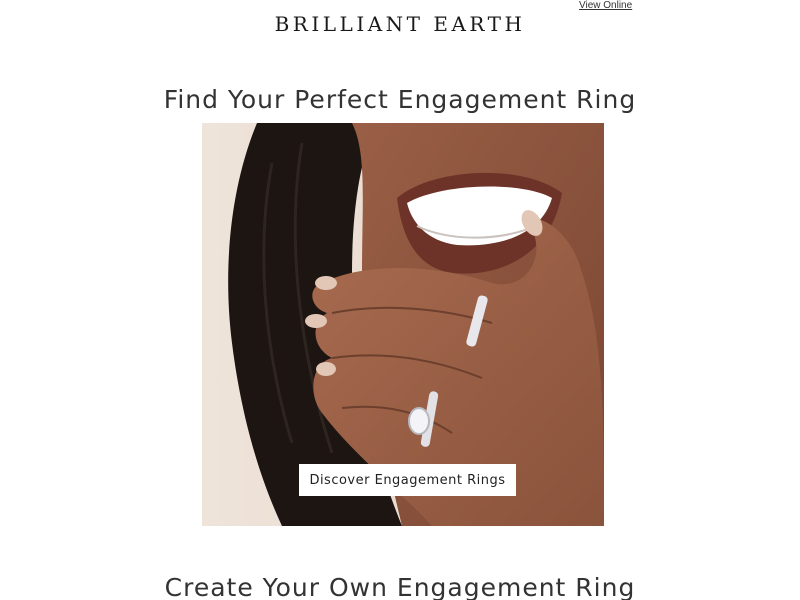 Image resolution: width=800 pixels, height=600 pixels. I want to click on brand-logo: BRILLIANT EARTH, so click(400, 24).